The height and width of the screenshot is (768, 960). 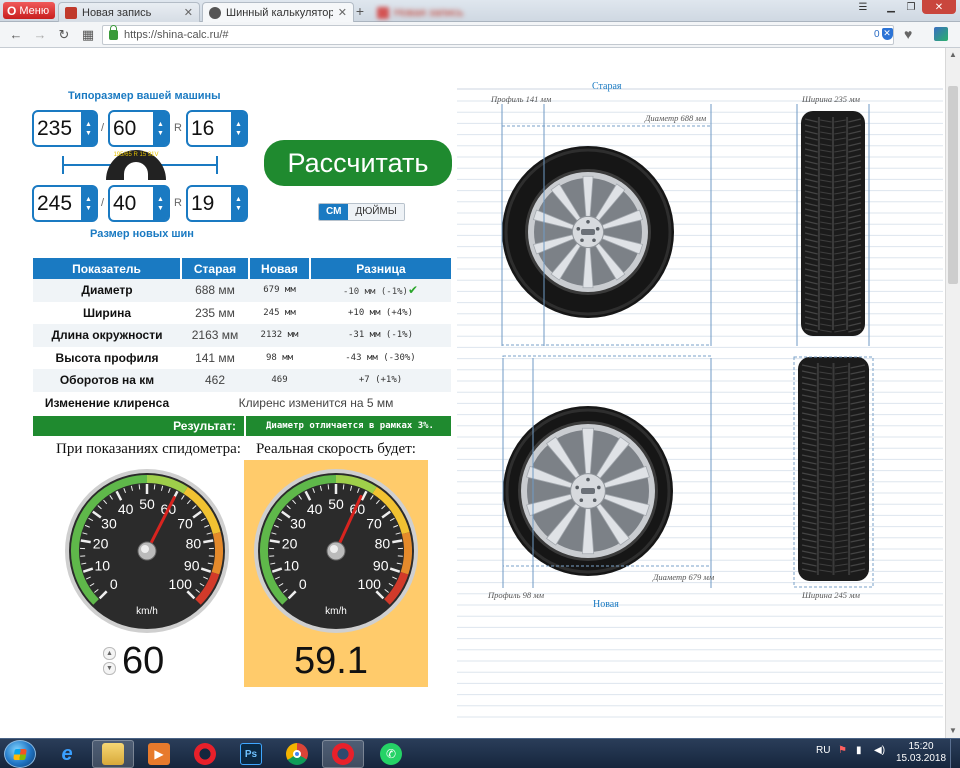 What do you see at coordinates (278, 12) in the screenshot?
I see `tab-tire-calculator: Шинный калькулятор он ✕` at bounding box center [278, 12].